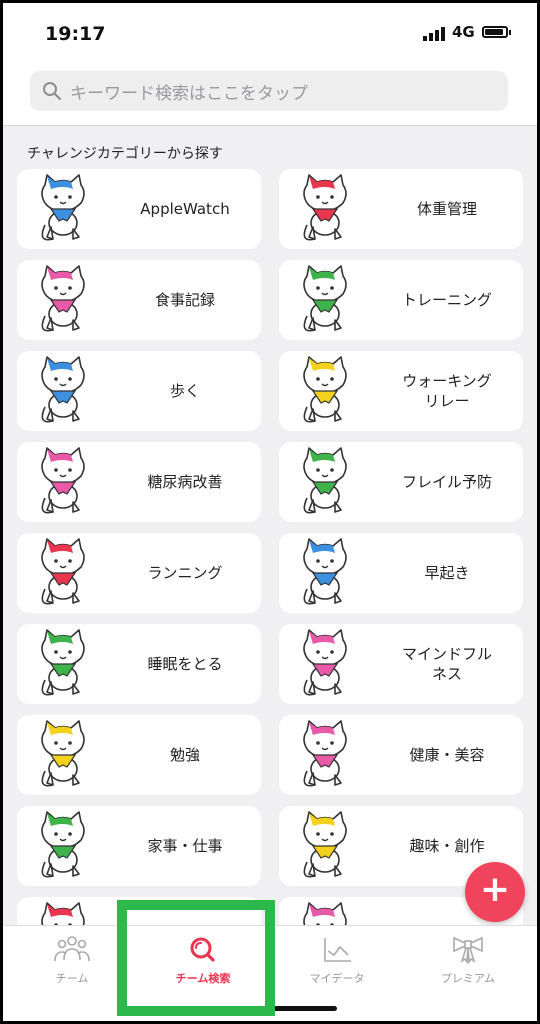 The height and width of the screenshot is (1024, 540). What do you see at coordinates (447, 391) in the screenshot?
I see `category-label: ウォーキング リレー` at bounding box center [447, 391].